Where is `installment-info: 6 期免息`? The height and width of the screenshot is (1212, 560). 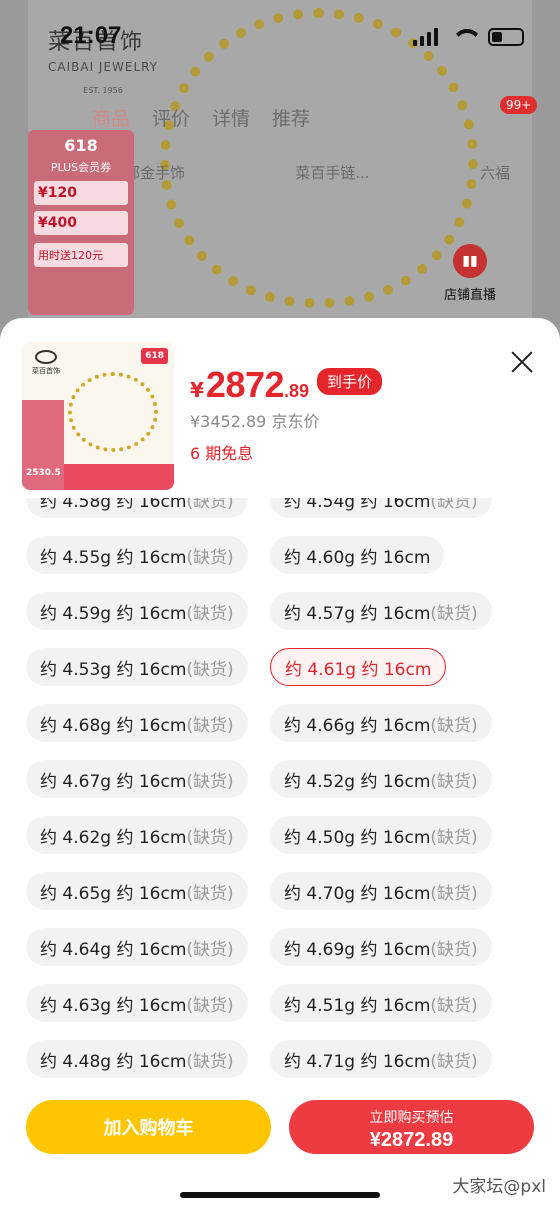 installment-info: 6 期免息 is located at coordinates (221, 452).